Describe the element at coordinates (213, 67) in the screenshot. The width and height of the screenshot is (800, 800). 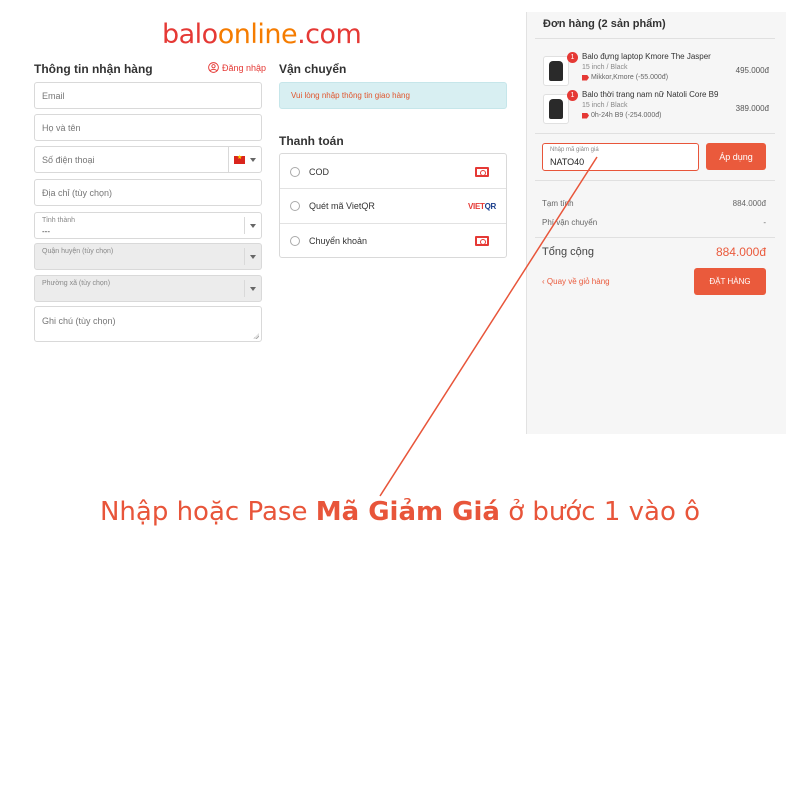
I see `user-icon` at that location.